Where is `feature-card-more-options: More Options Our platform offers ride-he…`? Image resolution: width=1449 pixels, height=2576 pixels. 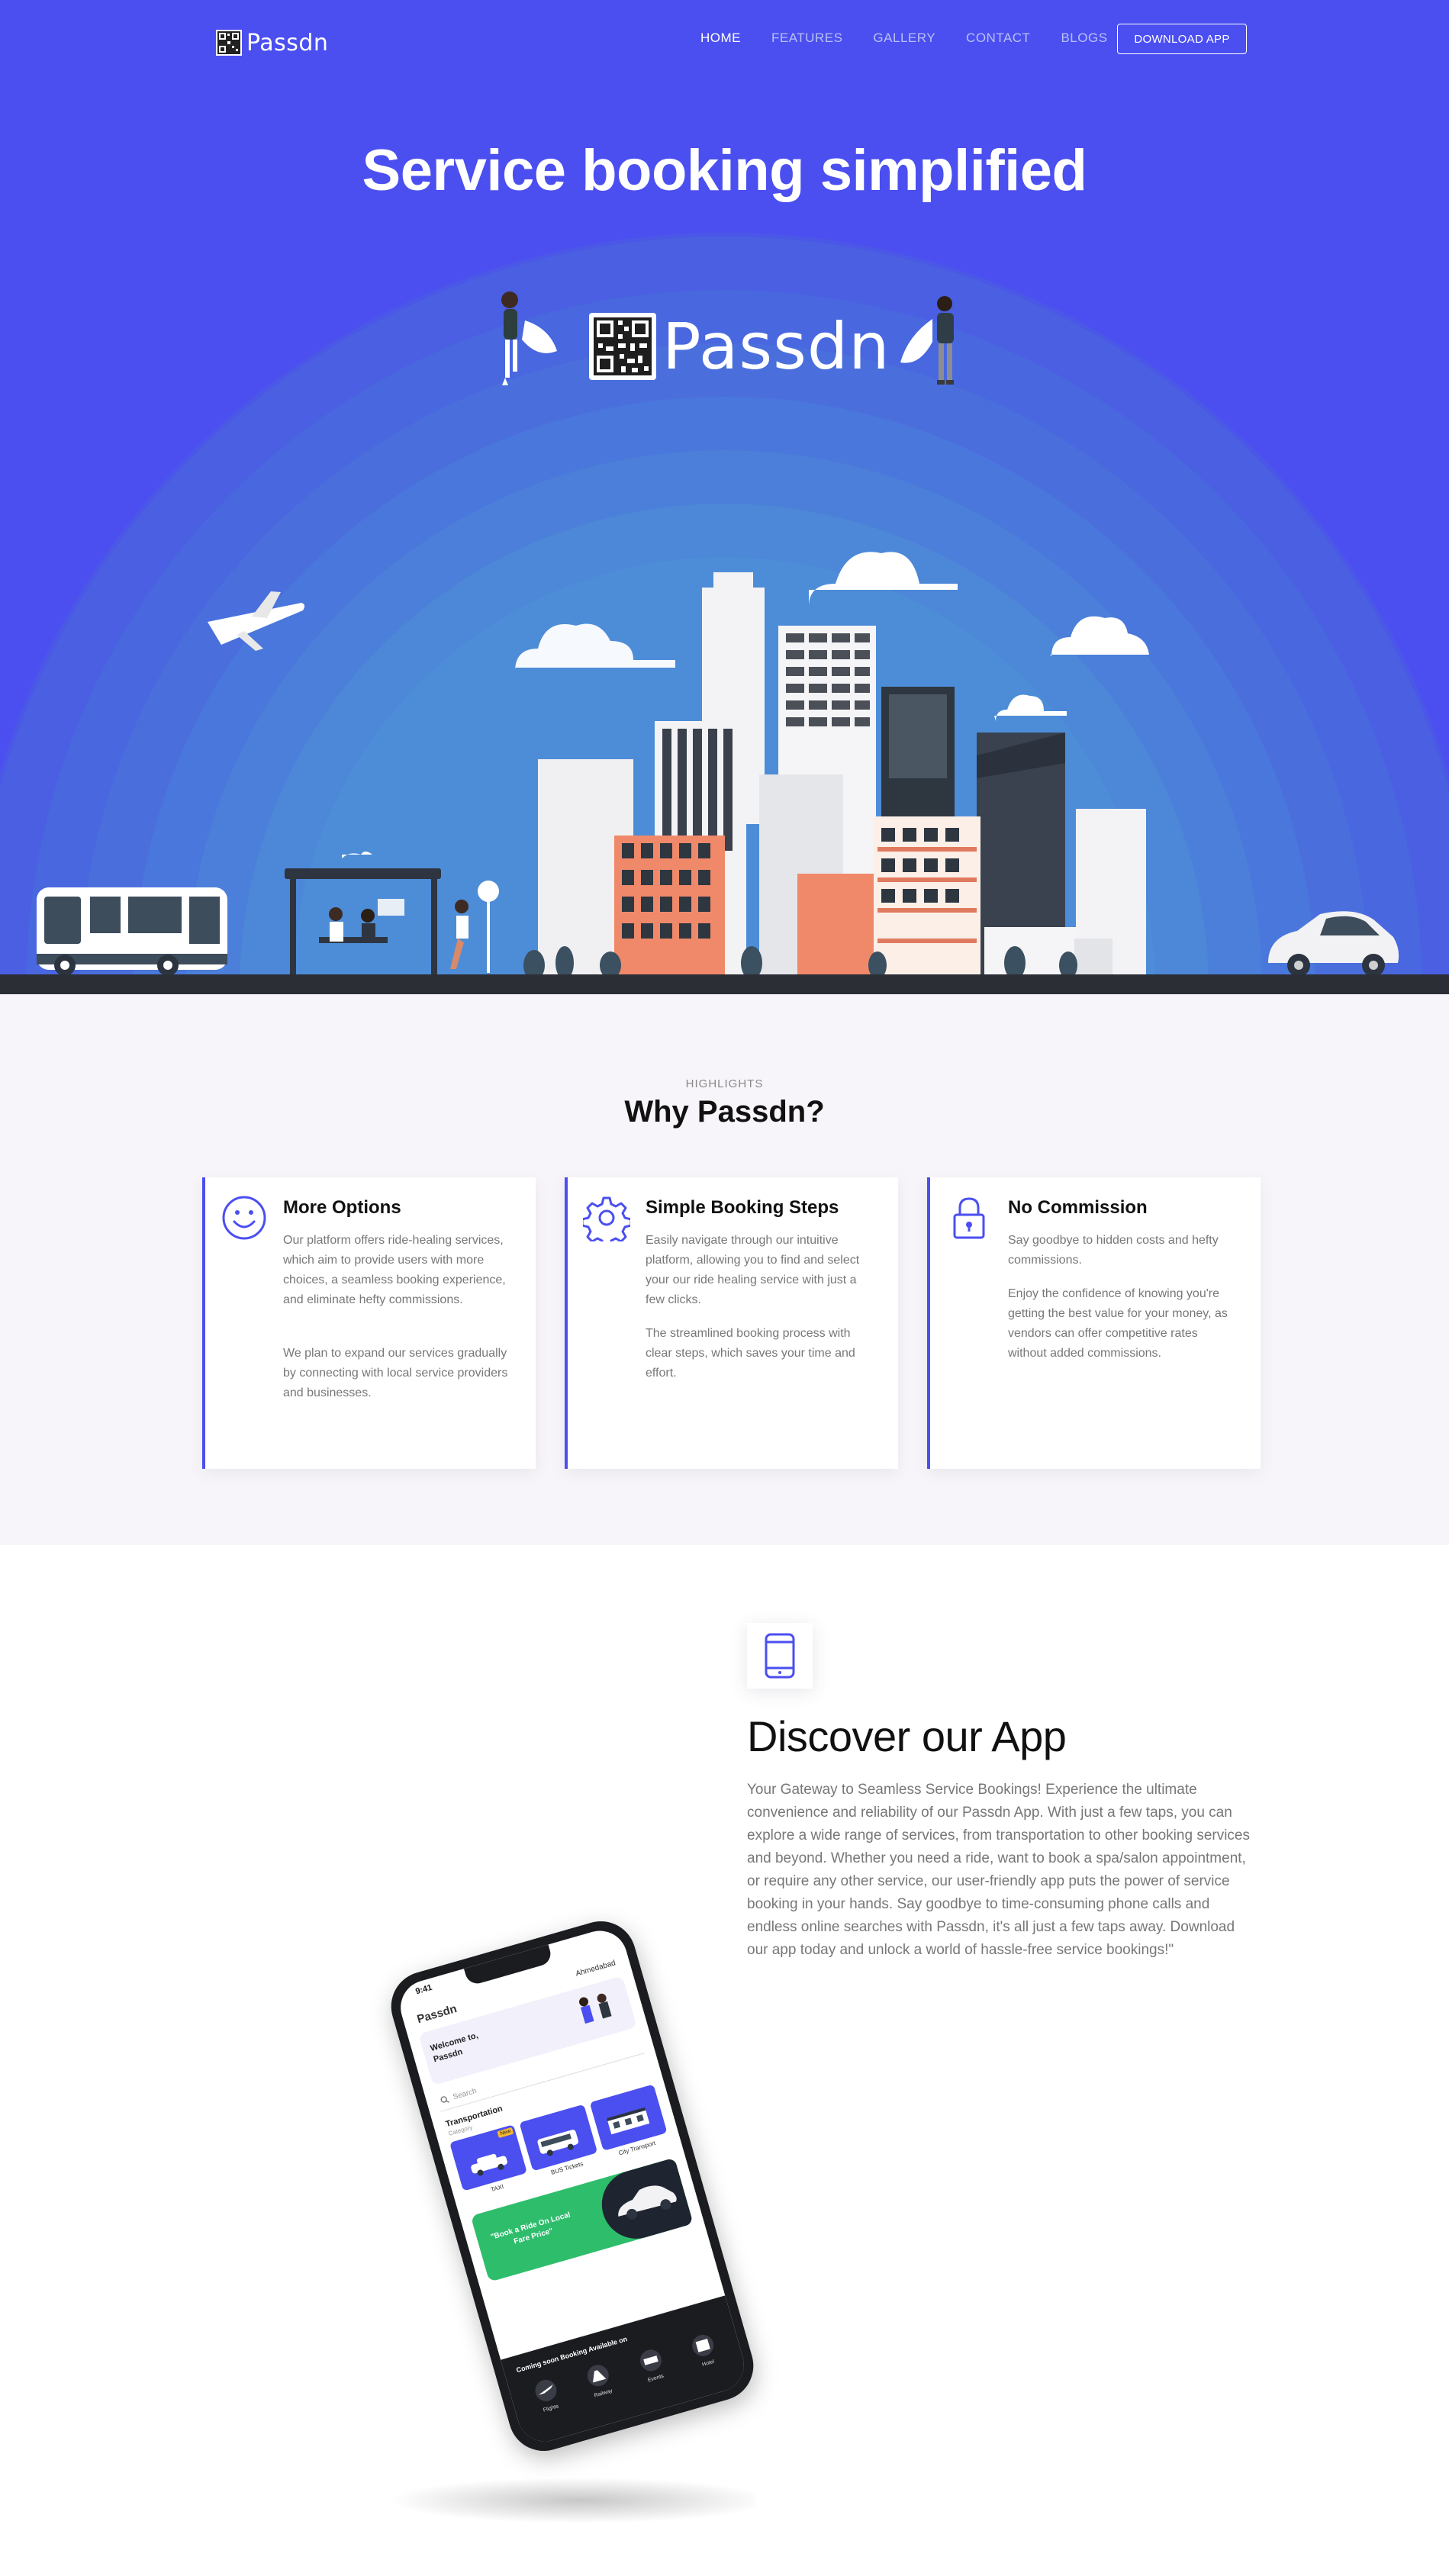
feature-card-more-options: More Options Our platform offers ride-he… is located at coordinates (369, 1323).